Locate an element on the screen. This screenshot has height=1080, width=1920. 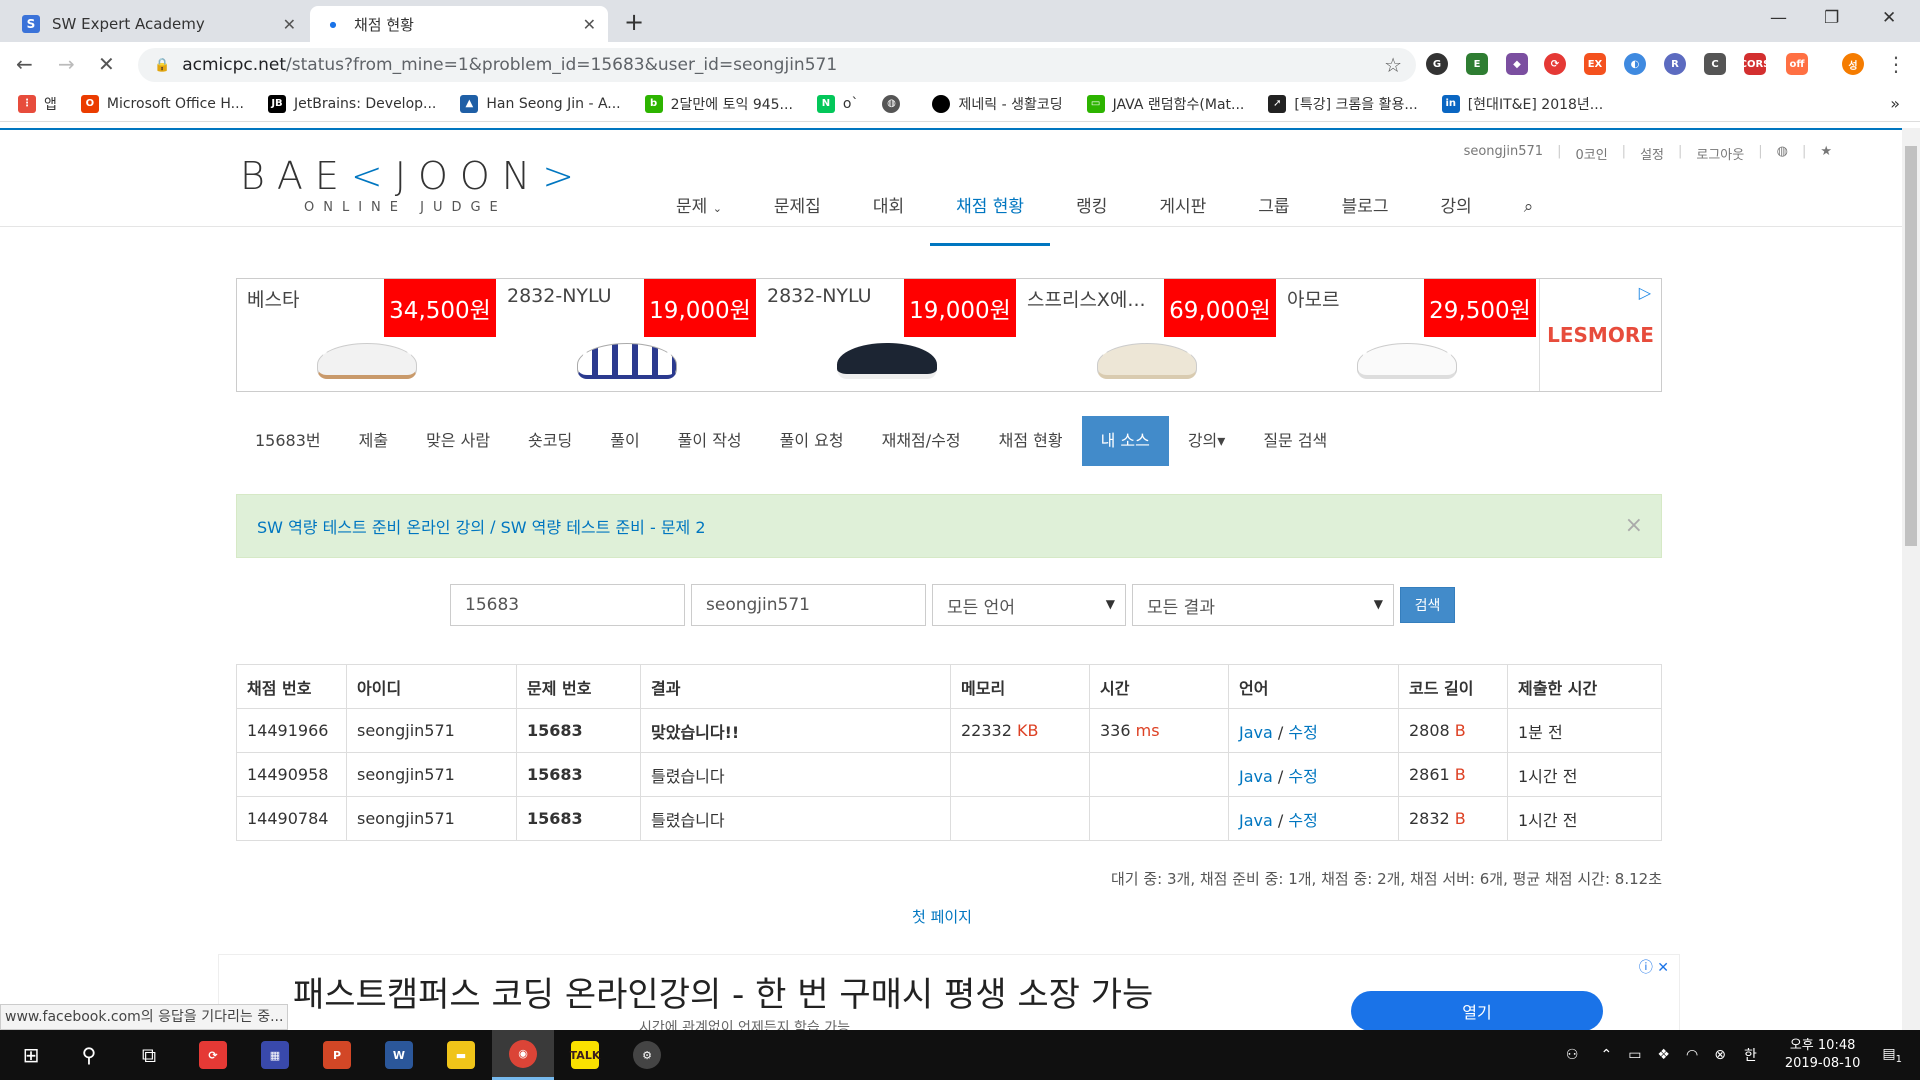
taskbar-clock: 오후 10:48 2019-08-10 is located at coordinates (1823, 1055).